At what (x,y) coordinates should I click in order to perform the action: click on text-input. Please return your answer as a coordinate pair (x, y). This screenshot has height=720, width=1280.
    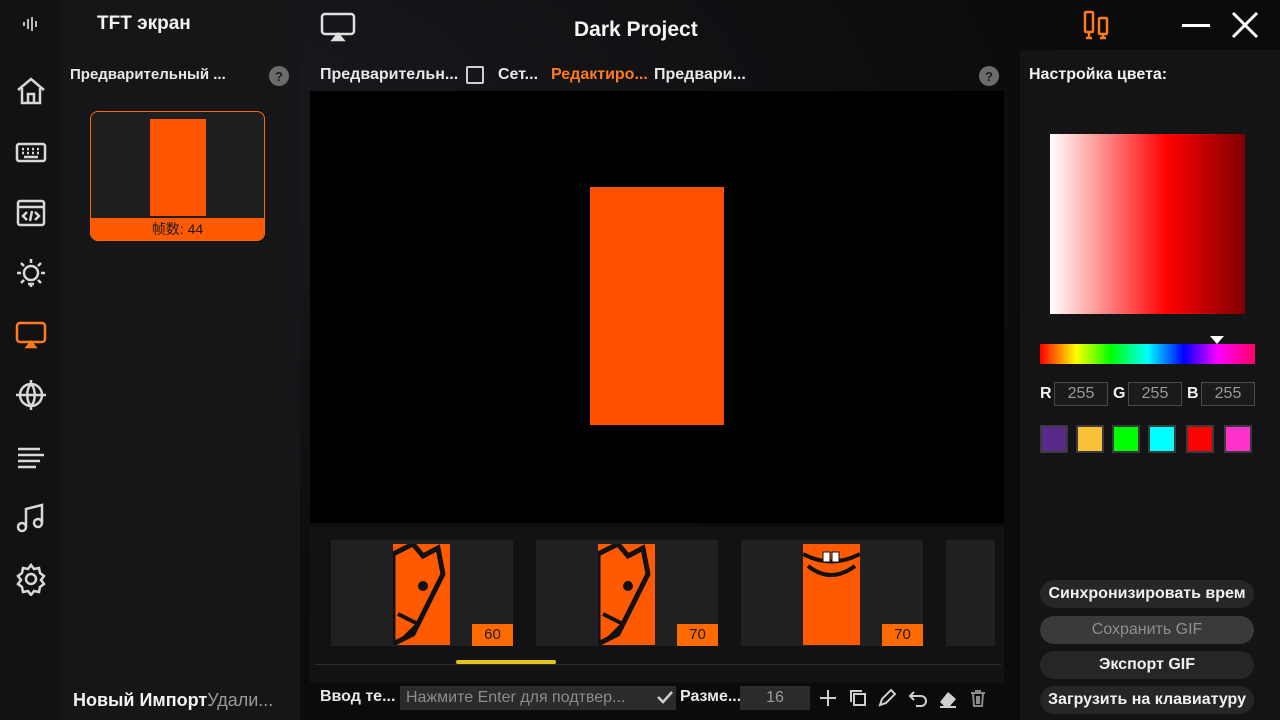
    Looking at the image, I should click on (538, 698).